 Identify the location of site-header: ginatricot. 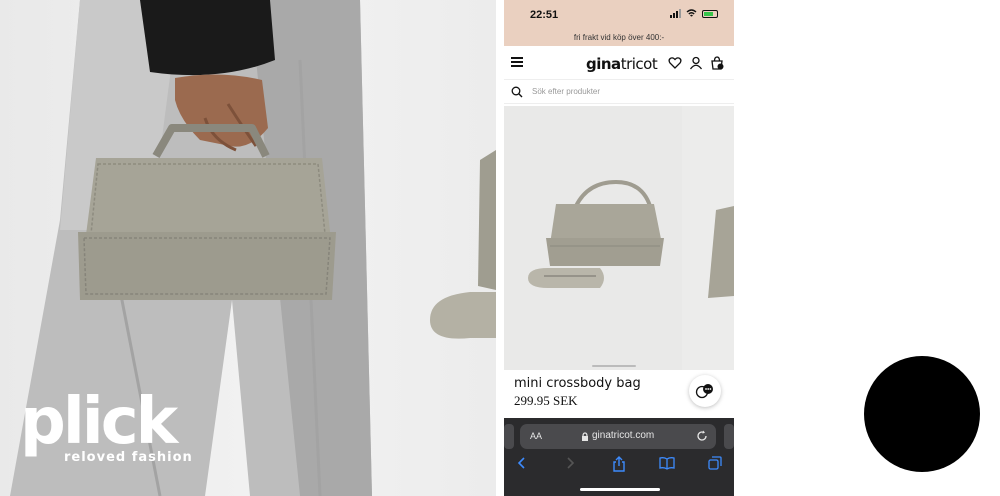
(619, 63).